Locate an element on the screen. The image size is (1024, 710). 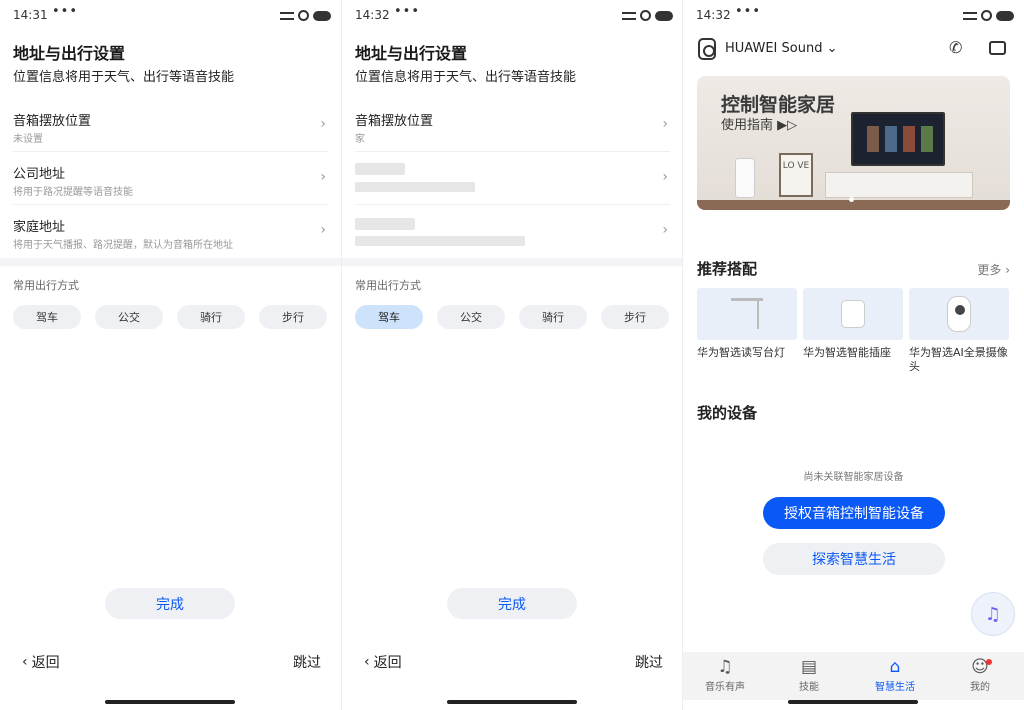
recommend-title: 推荐搭配 is located at coordinates (727, 269).